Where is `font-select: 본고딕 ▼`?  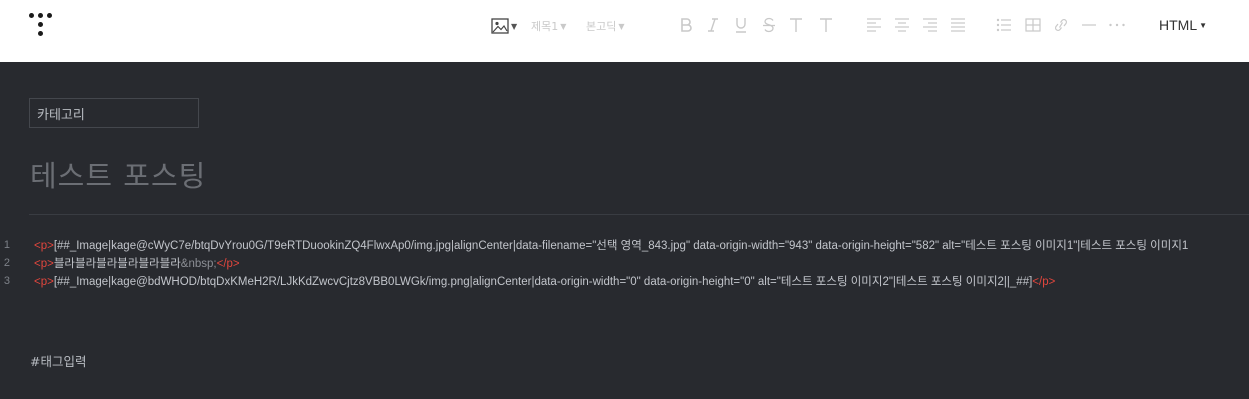
font-select: 본고딕 ▼ is located at coordinates (605, 26).